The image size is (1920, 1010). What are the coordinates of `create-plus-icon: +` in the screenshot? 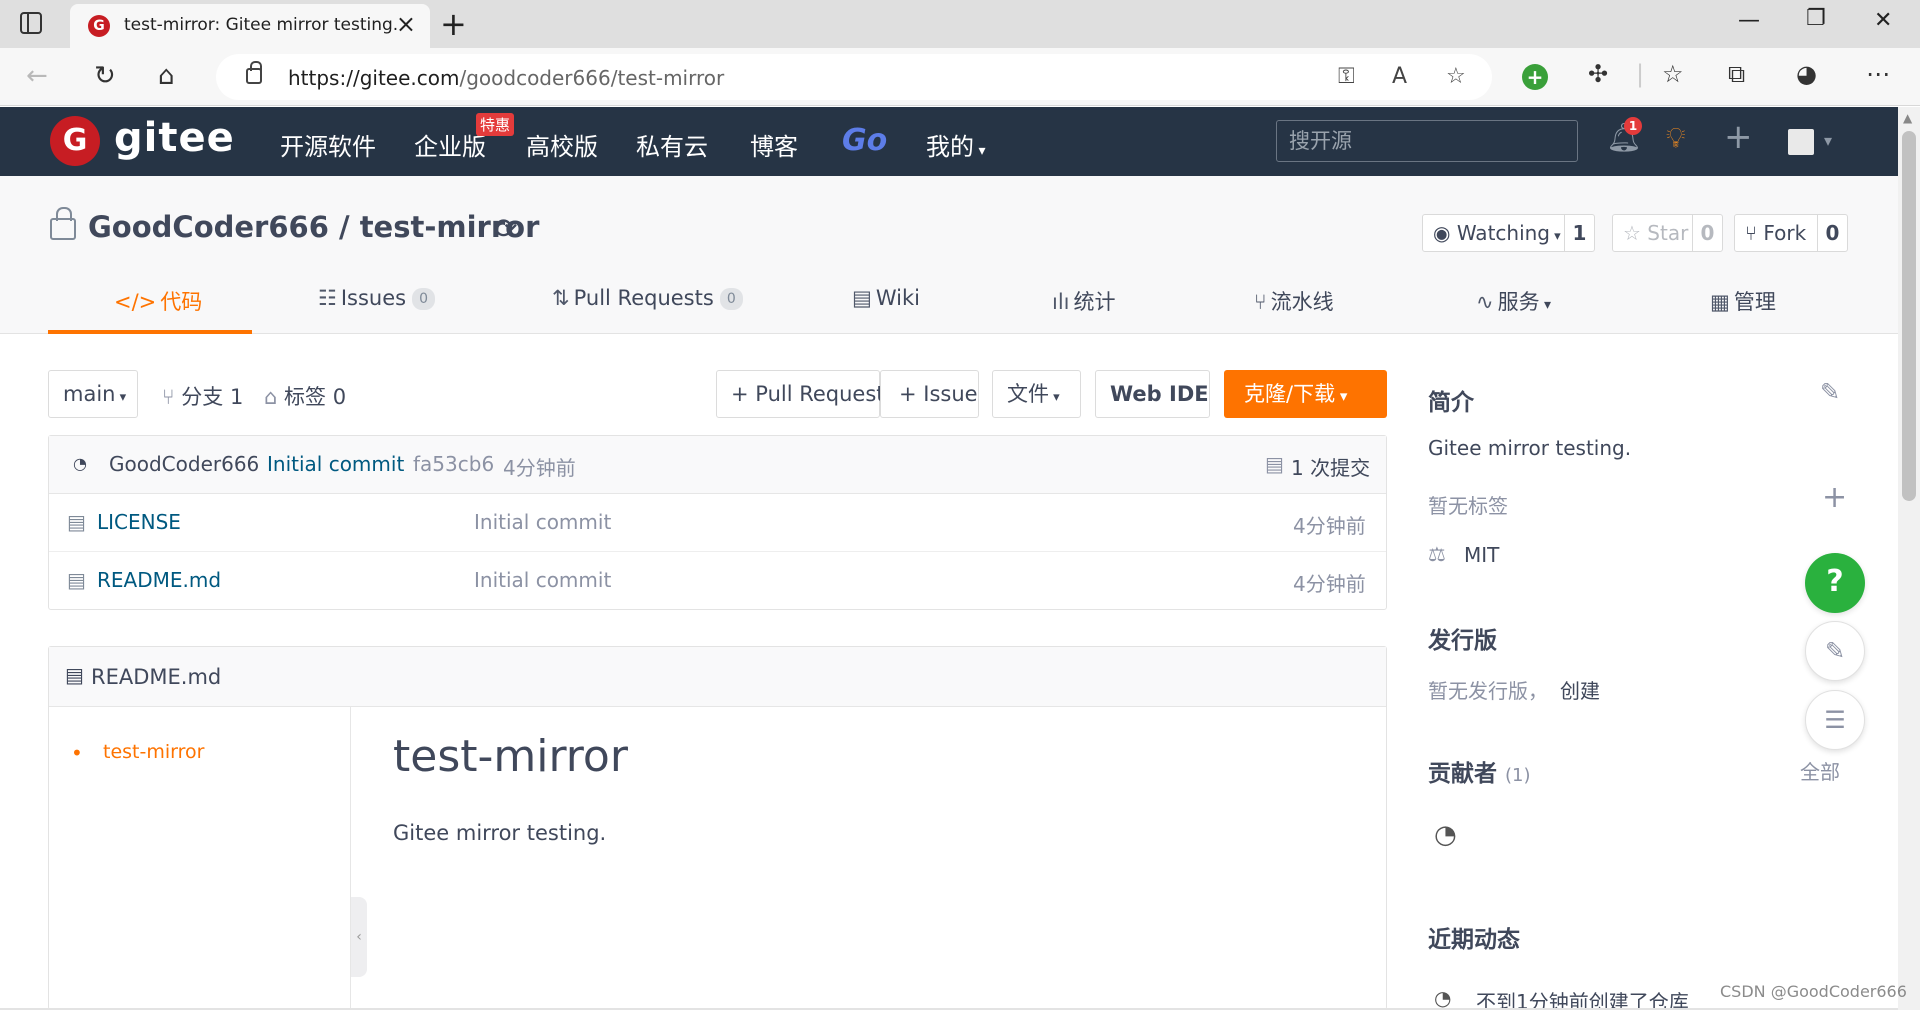 It's located at (1738, 137).